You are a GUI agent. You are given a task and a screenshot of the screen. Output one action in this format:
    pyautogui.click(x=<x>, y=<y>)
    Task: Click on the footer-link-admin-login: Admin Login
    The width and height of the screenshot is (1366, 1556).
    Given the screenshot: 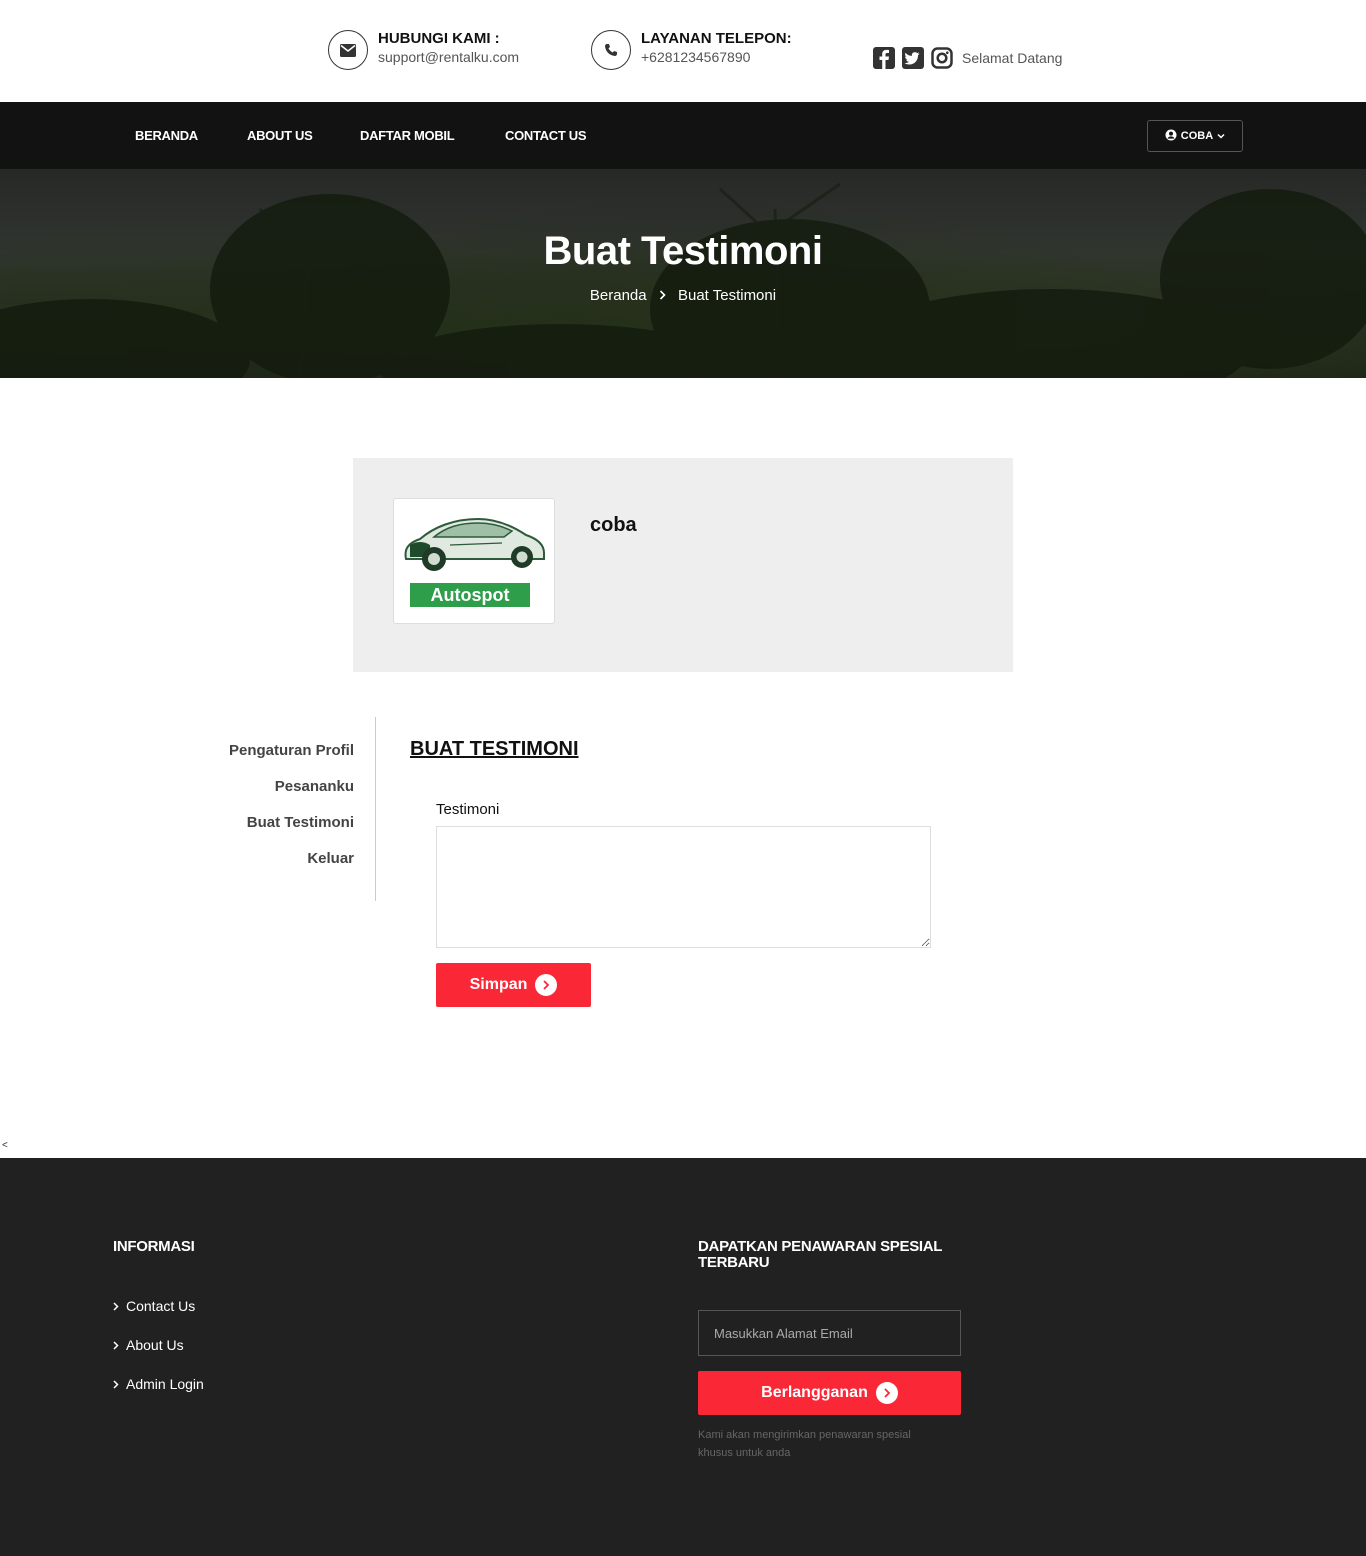 What is the action you would take?
    pyautogui.click(x=158, y=1384)
    